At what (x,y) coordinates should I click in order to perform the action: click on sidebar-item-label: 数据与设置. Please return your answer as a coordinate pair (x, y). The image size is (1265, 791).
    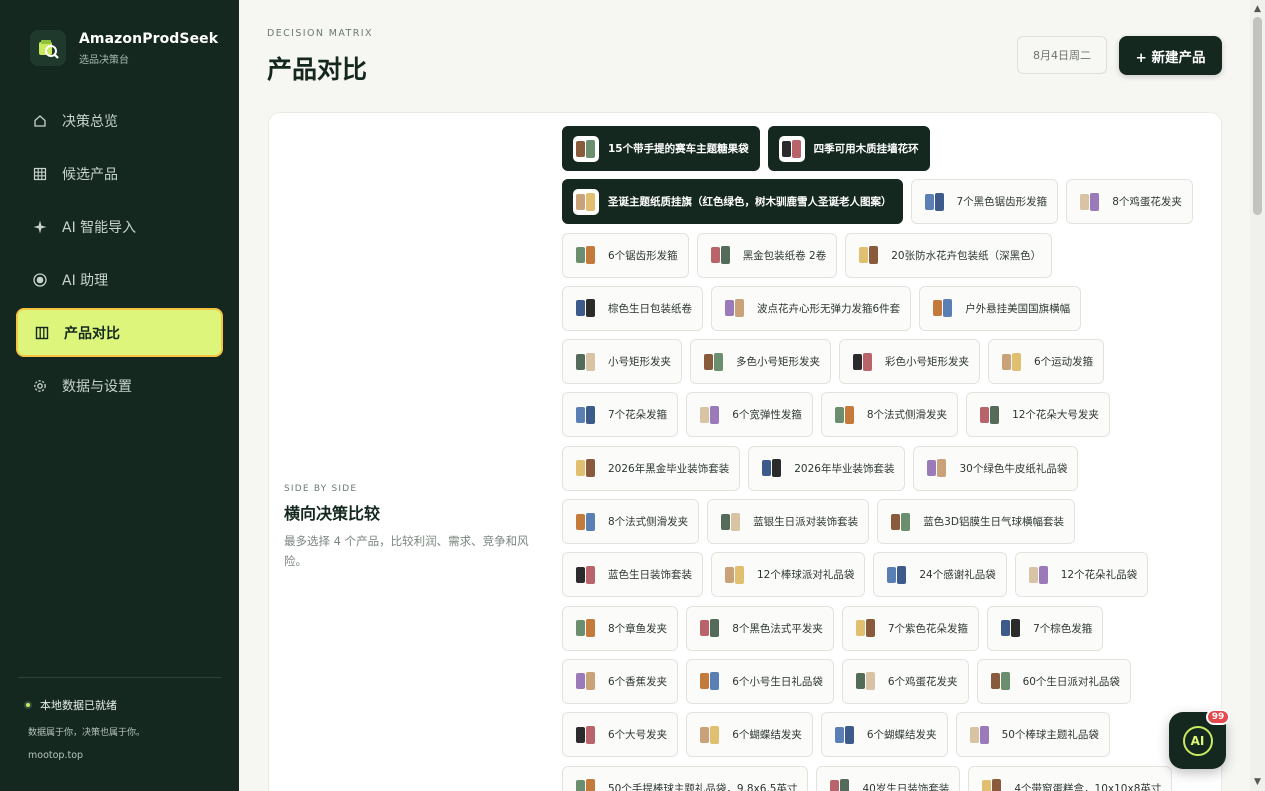
    Looking at the image, I should click on (97, 386).